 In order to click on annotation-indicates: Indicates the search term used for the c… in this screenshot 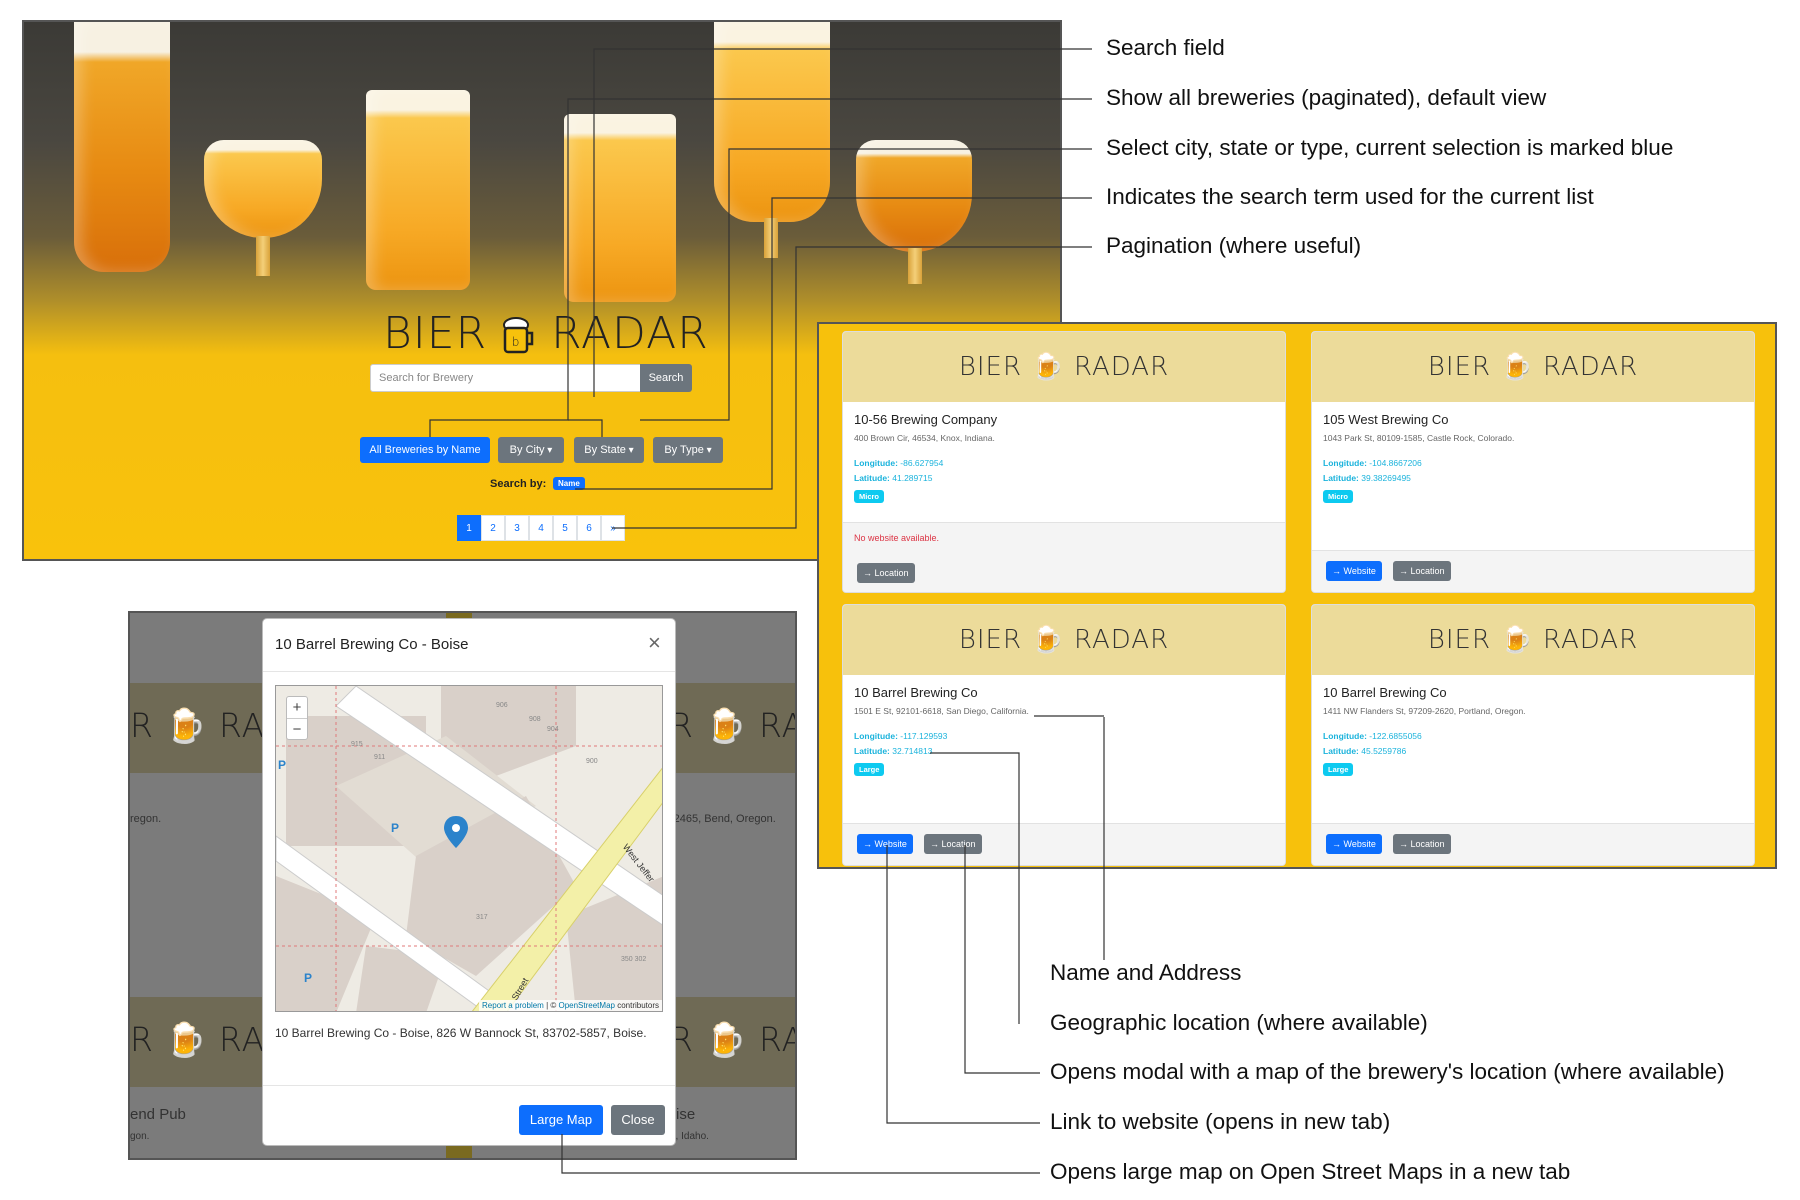, I will do `click(1350, 196)`.